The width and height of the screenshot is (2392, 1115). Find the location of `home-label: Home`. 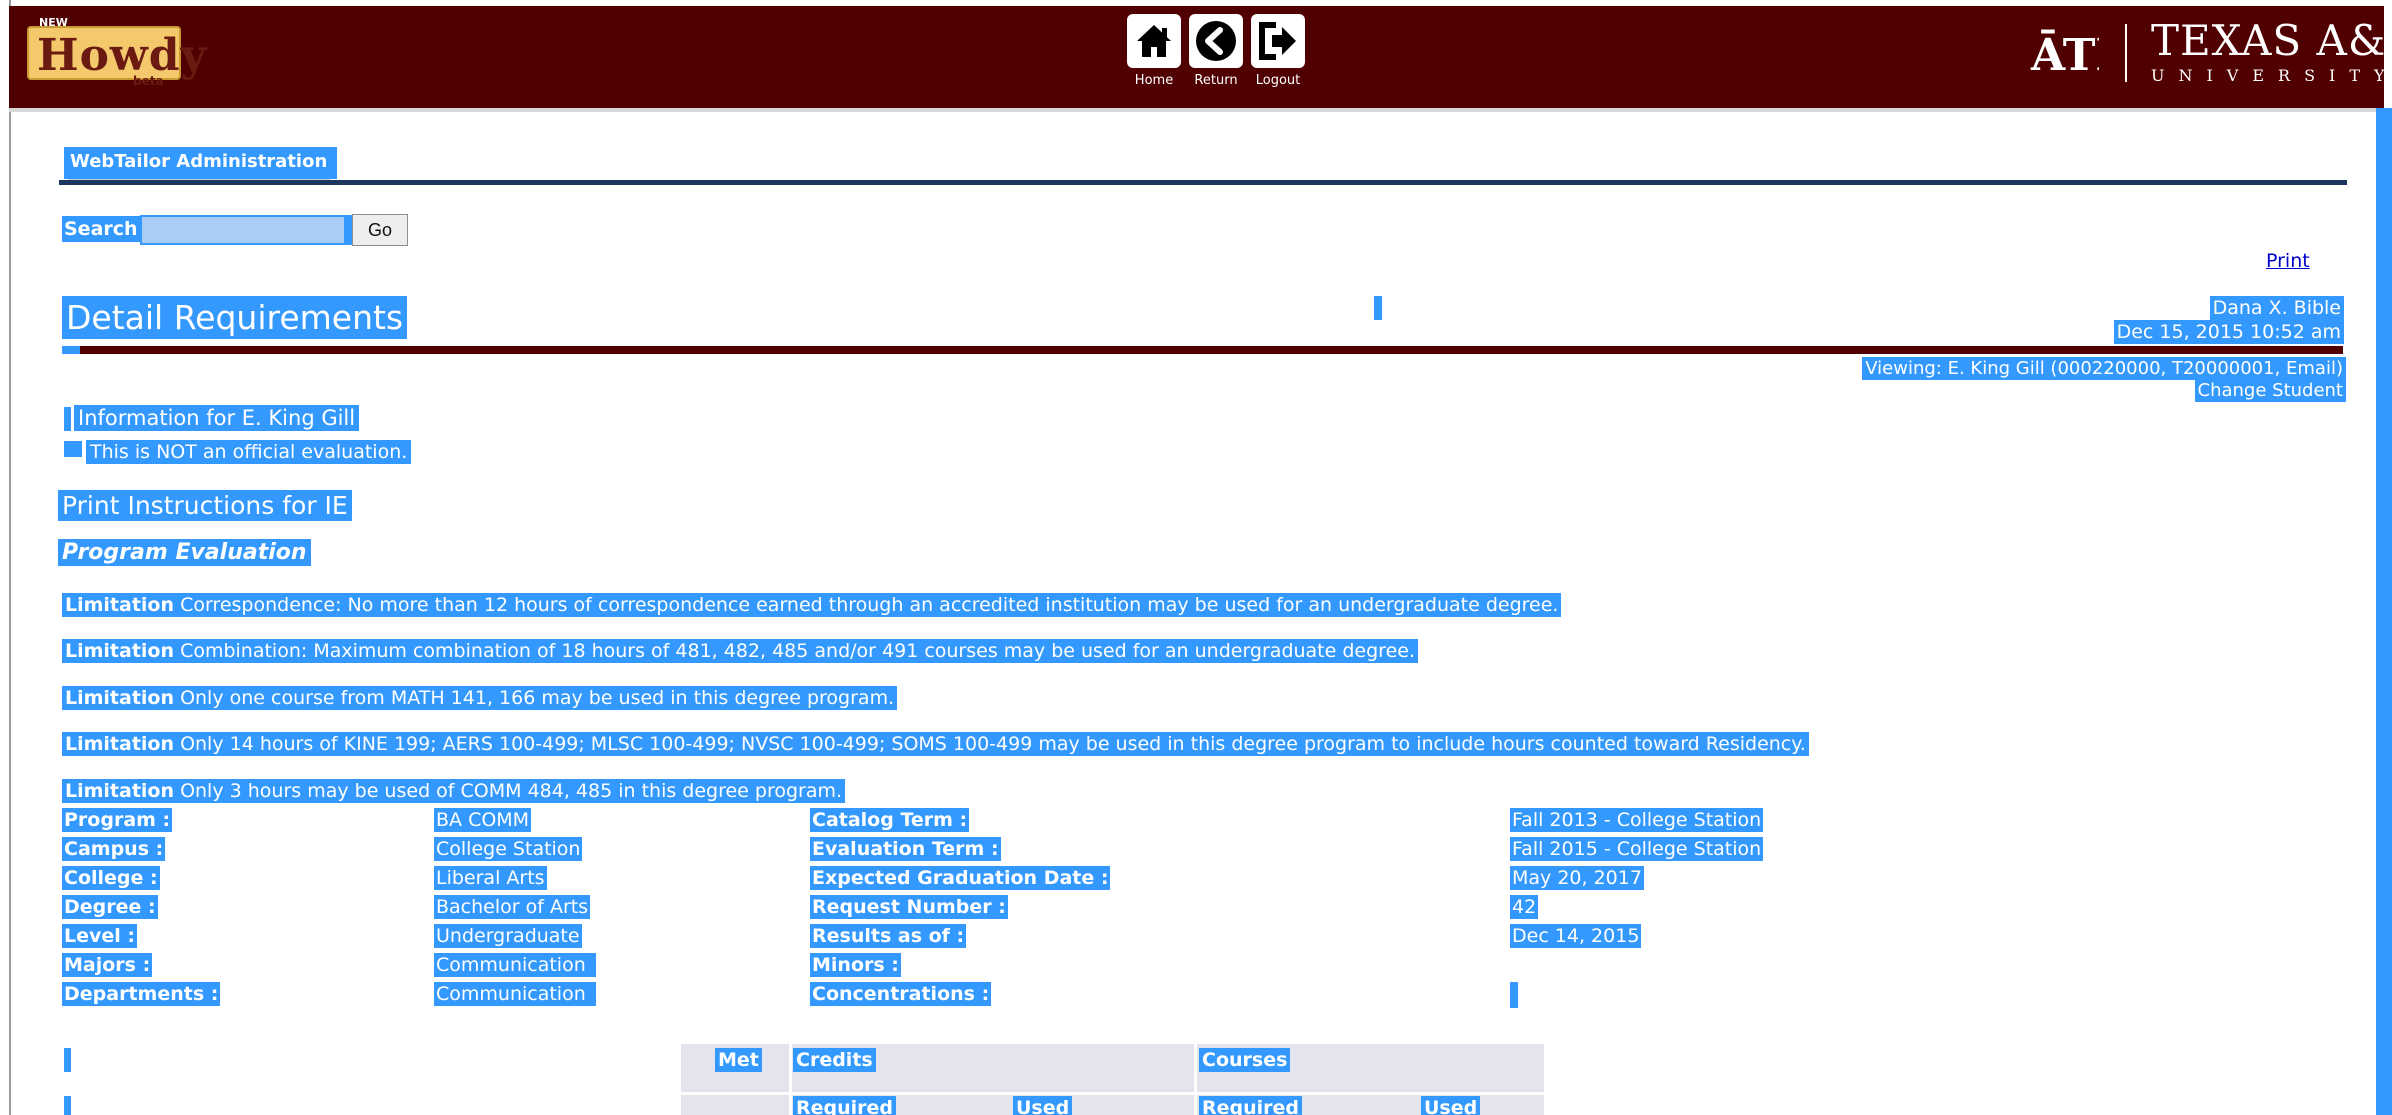

home-label: Home is located at coordinates (1154, 80).